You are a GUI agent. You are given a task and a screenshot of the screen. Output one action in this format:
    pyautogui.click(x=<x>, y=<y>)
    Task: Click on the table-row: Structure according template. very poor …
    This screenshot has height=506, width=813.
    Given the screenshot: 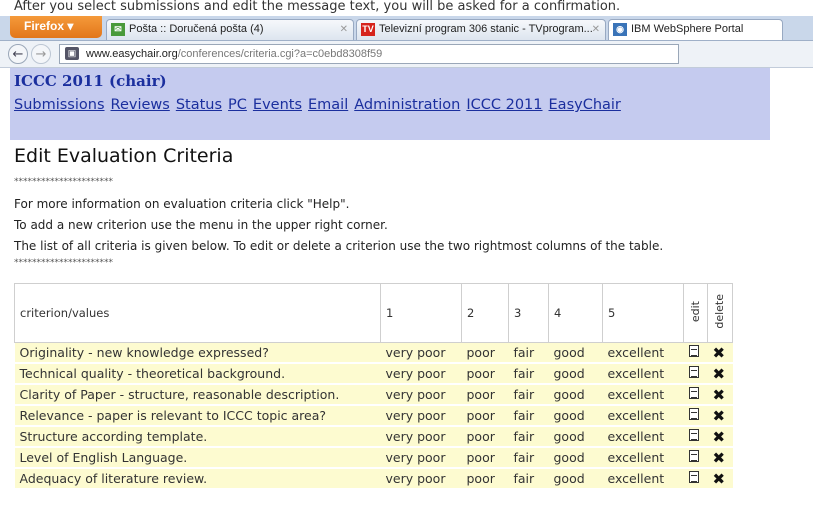 What is the action you would take?
    pyautogui.click(x=373, y=437)
    